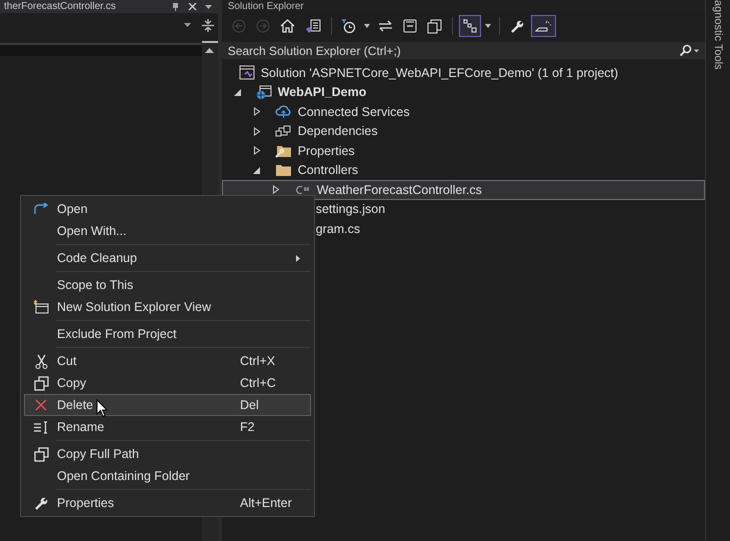 This screenshot has width=730, height=541. I want to click on tree-item-label: Connected Services, so click(354, 111).